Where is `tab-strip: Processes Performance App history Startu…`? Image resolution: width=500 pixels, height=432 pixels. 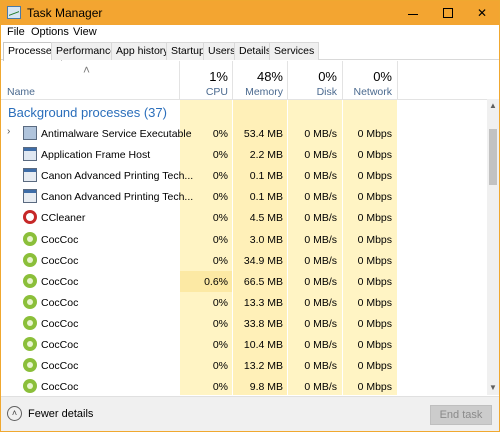
tab-strip: Processes Performance App history Startu… is located at coordinates (250, 51).